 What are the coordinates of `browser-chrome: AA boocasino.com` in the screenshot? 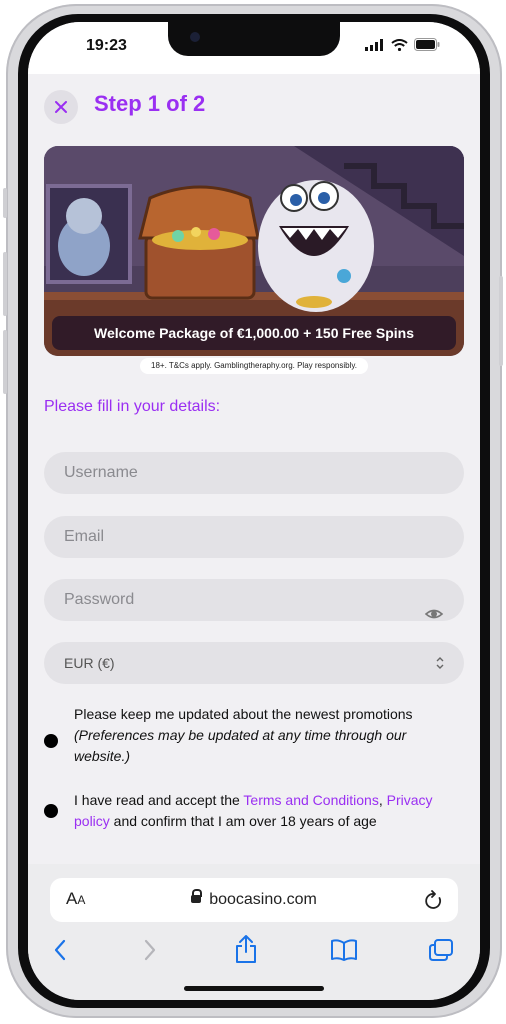 It's located at (254, 932).